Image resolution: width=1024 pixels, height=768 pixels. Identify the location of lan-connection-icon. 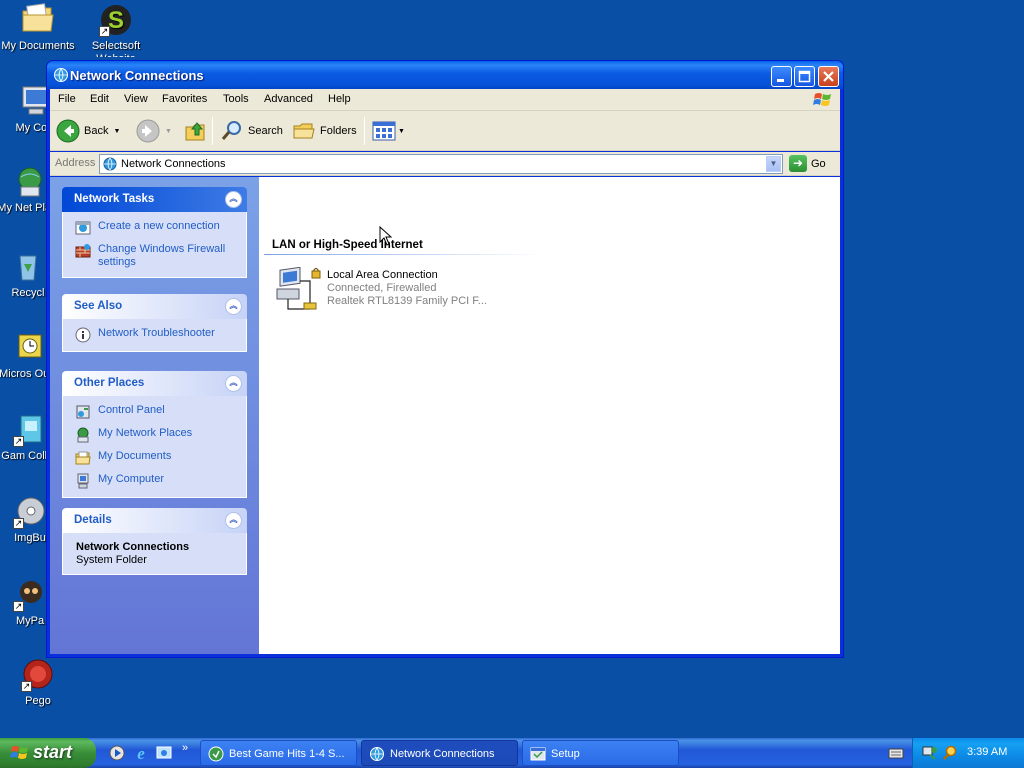
(299, 289).